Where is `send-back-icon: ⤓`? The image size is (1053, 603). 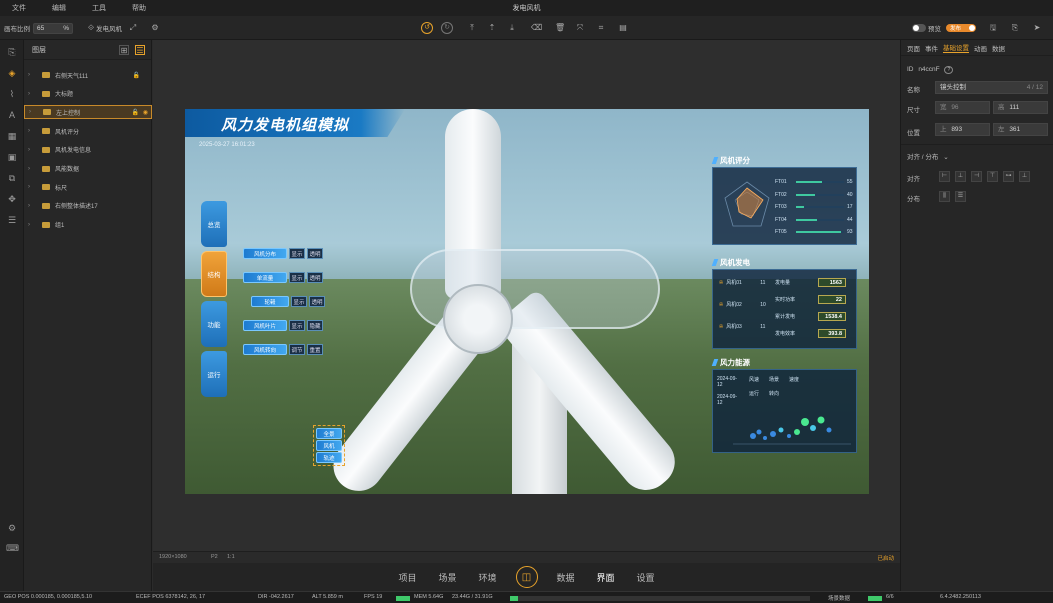 send-back-icon: ⤓ is located at coordinates (512, 28).